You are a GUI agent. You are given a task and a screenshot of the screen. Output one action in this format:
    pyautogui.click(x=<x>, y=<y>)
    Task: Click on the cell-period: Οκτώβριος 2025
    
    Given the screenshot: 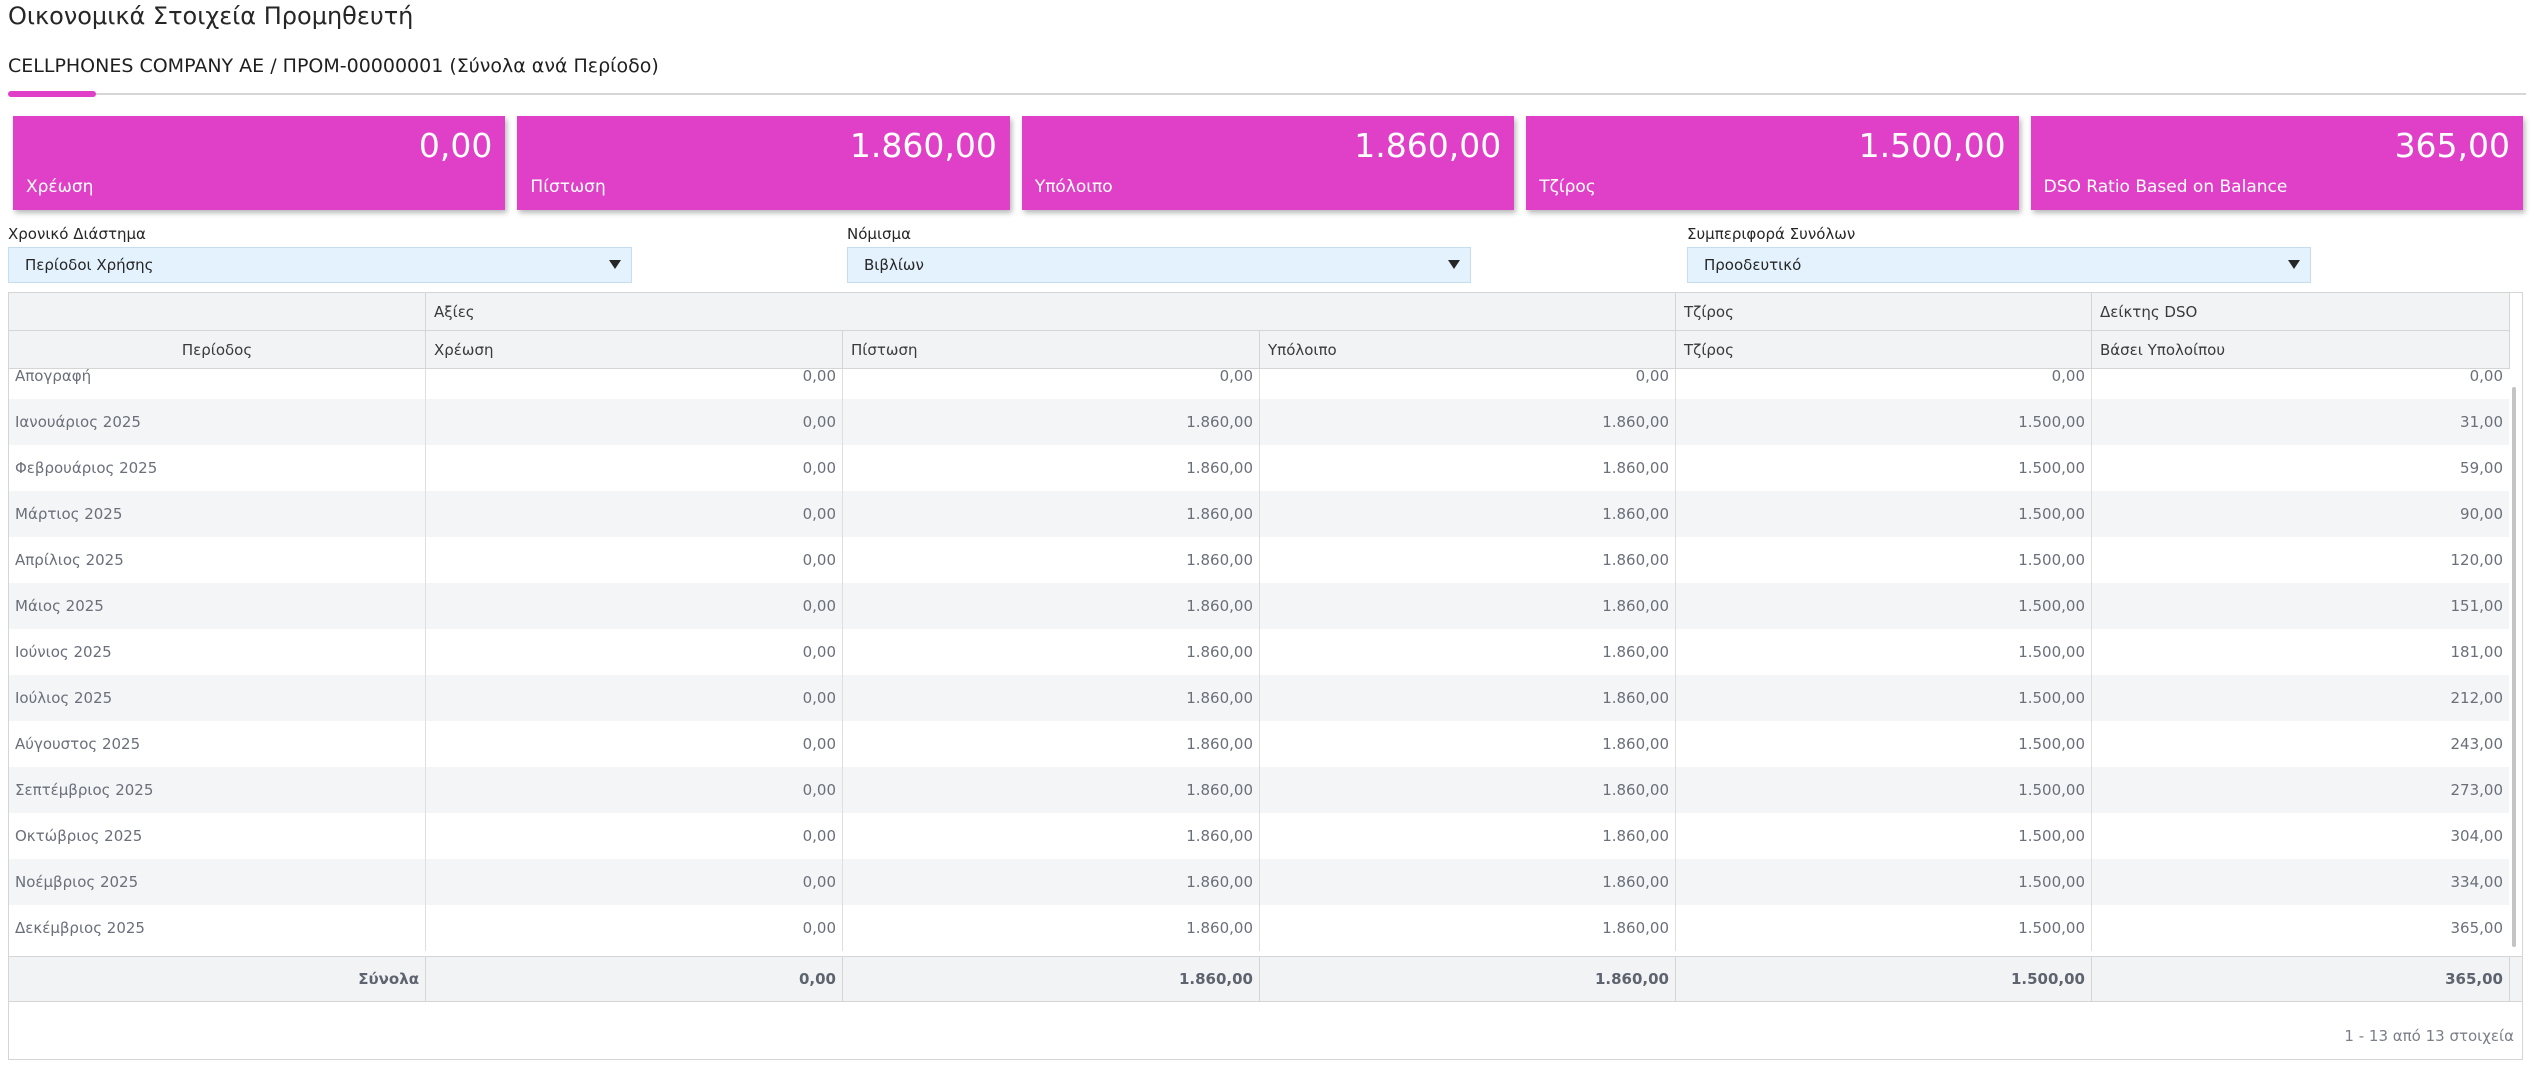 What is the action you would take?
    pyautogui.click(x=217, y=836)
    